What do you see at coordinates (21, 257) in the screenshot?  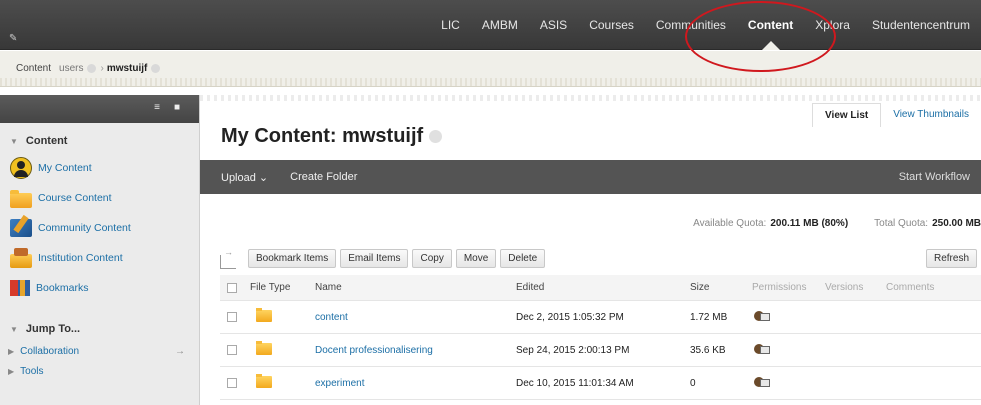 I see `institution-content-icon` at bounding box center [21, 257].